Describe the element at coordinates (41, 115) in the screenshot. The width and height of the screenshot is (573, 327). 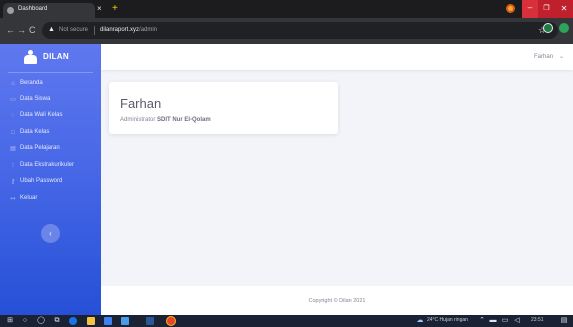
I see `sidebar-item-label: Data Wali Kelas` at that location.